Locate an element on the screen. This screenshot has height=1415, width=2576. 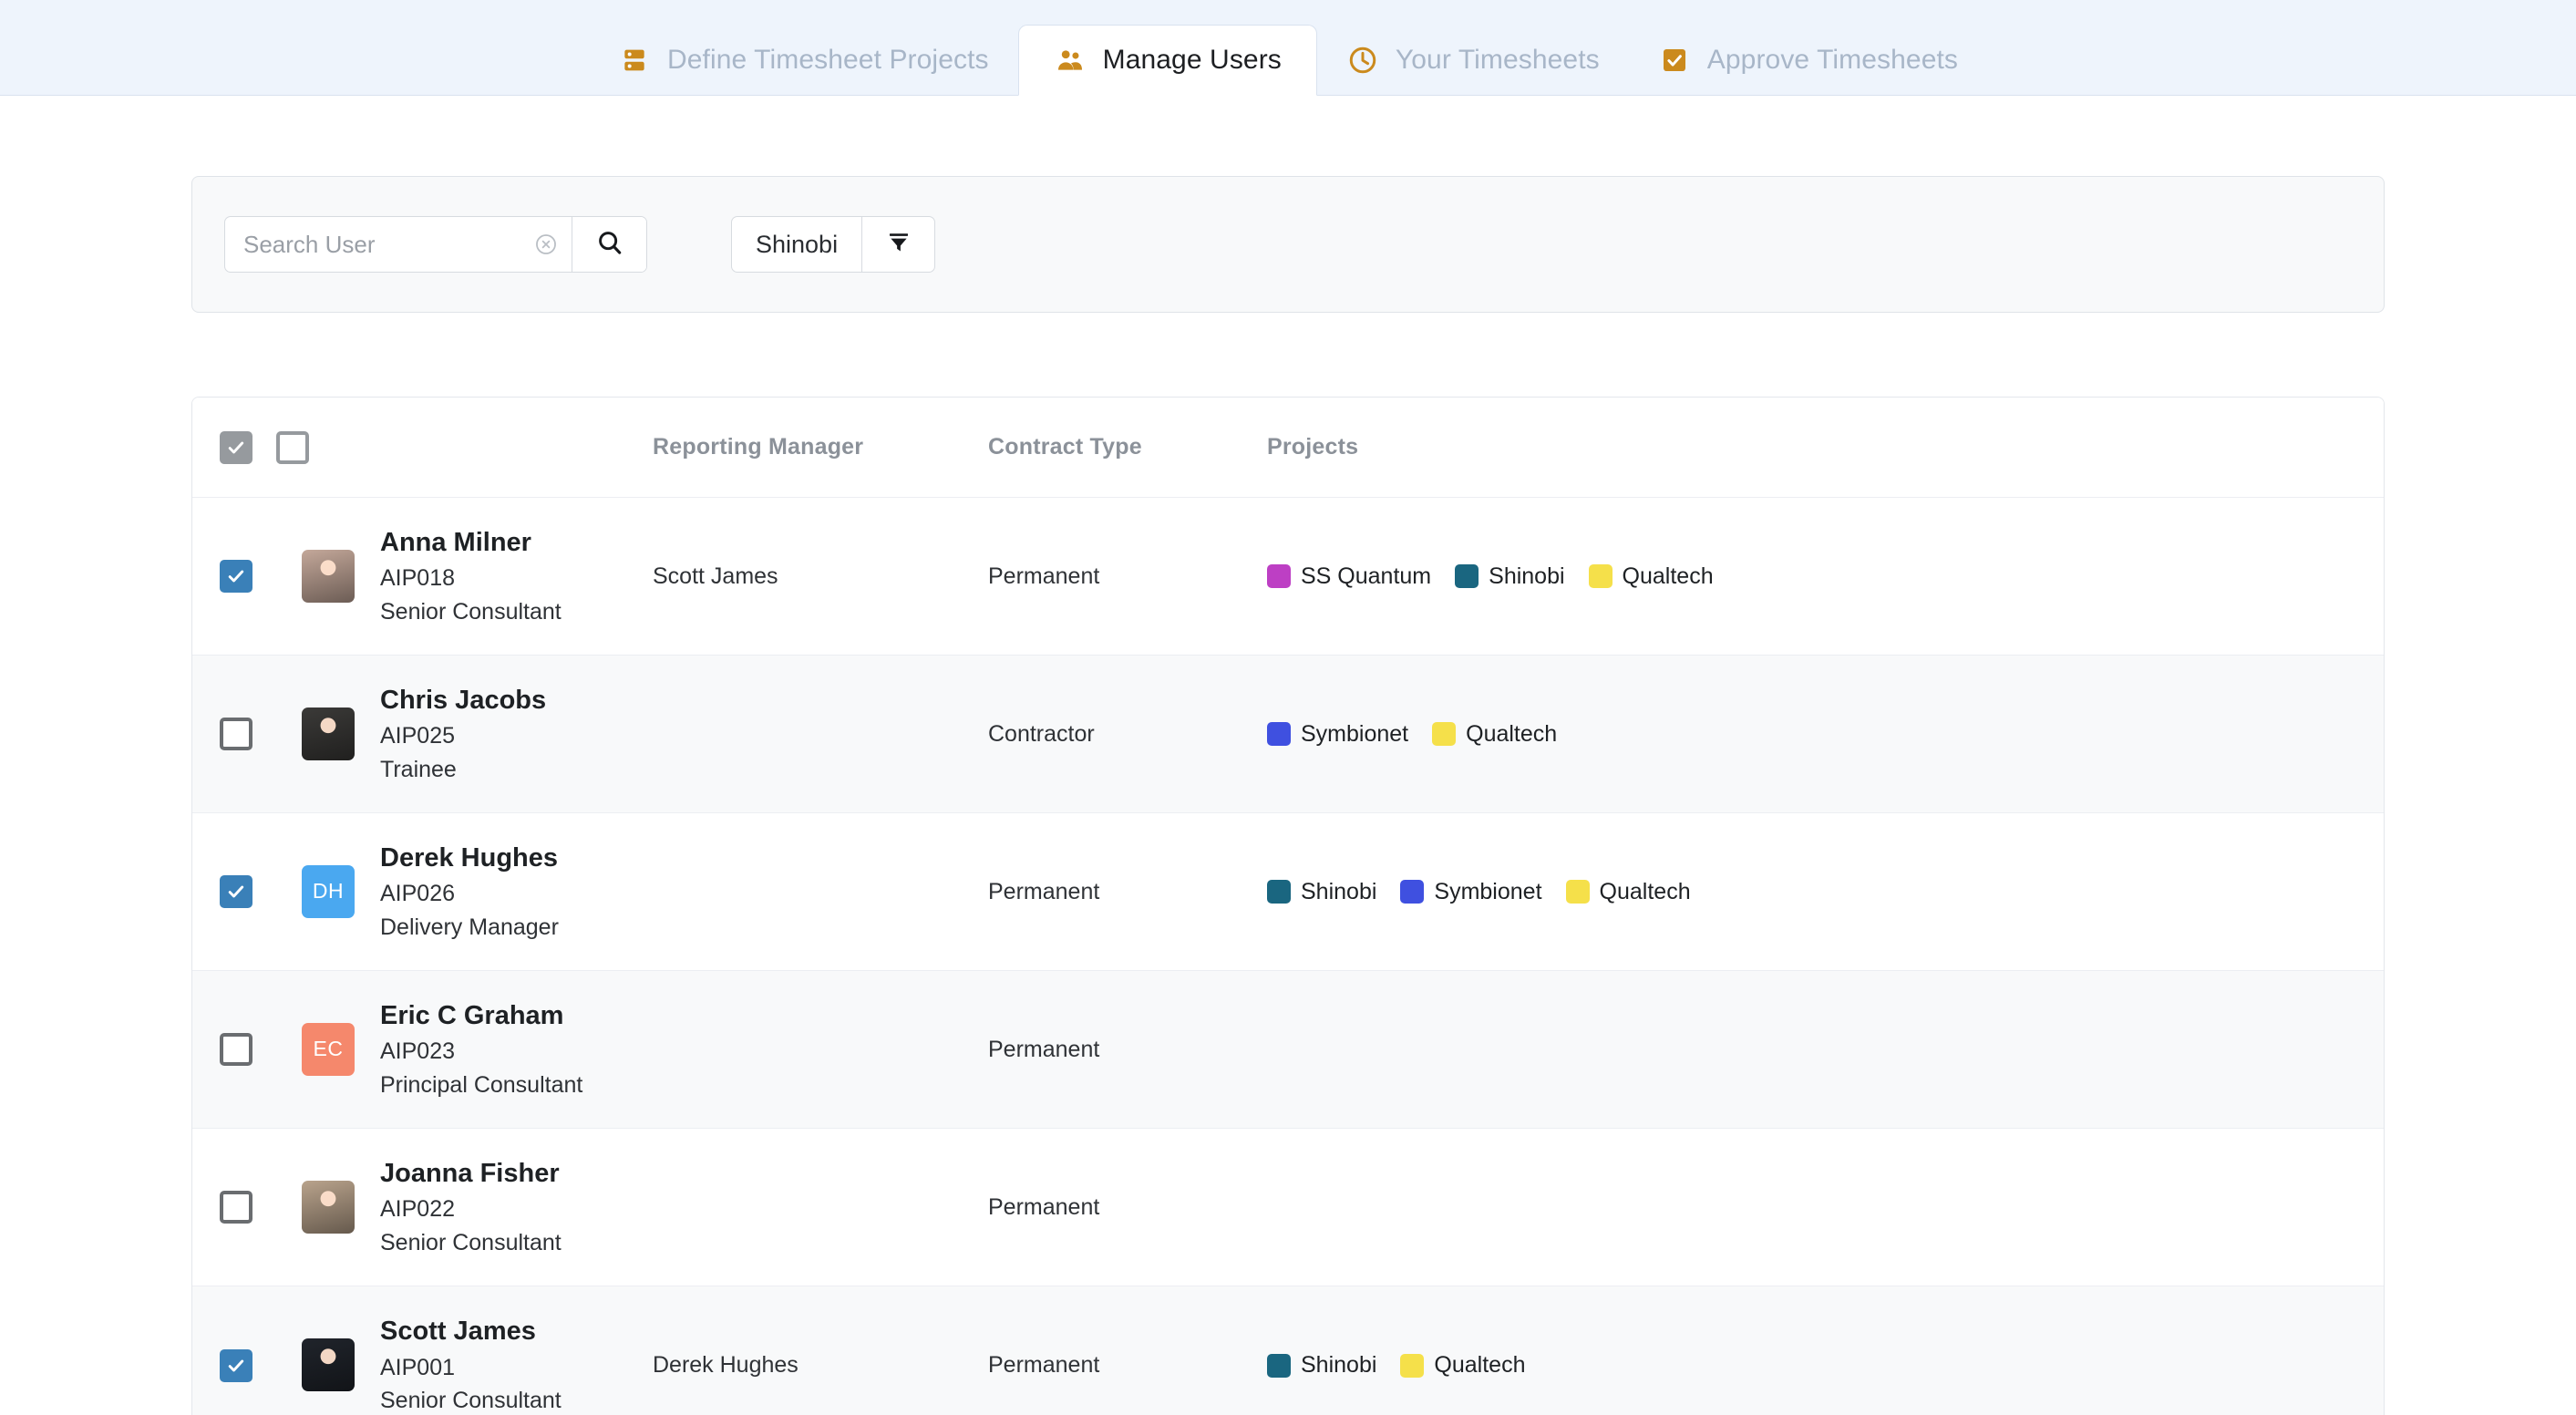
reporting-manager-cell: Derek Hughes is located at coordinates (726, 1365).